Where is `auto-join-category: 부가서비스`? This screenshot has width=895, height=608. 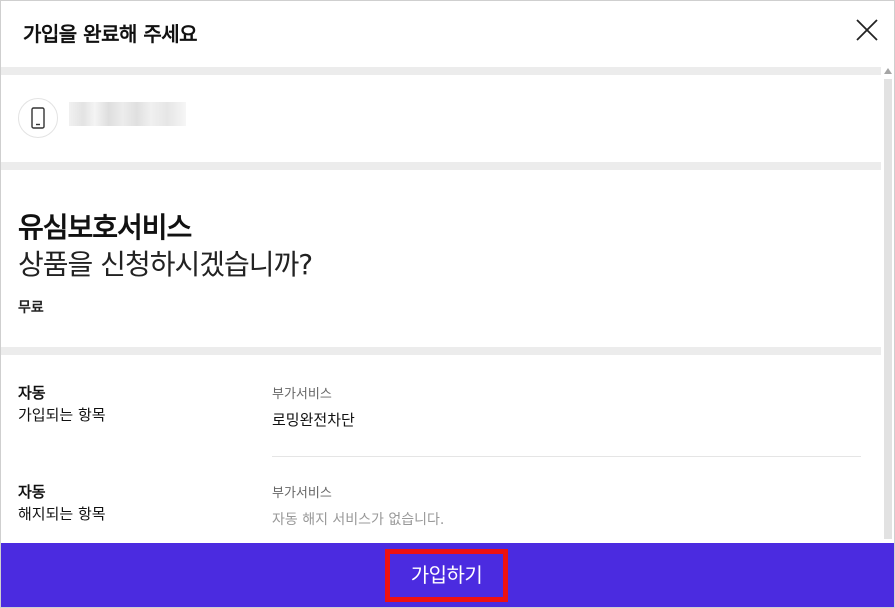
auto-join-category: 부가서비스 is located at coordinates (302, 394).